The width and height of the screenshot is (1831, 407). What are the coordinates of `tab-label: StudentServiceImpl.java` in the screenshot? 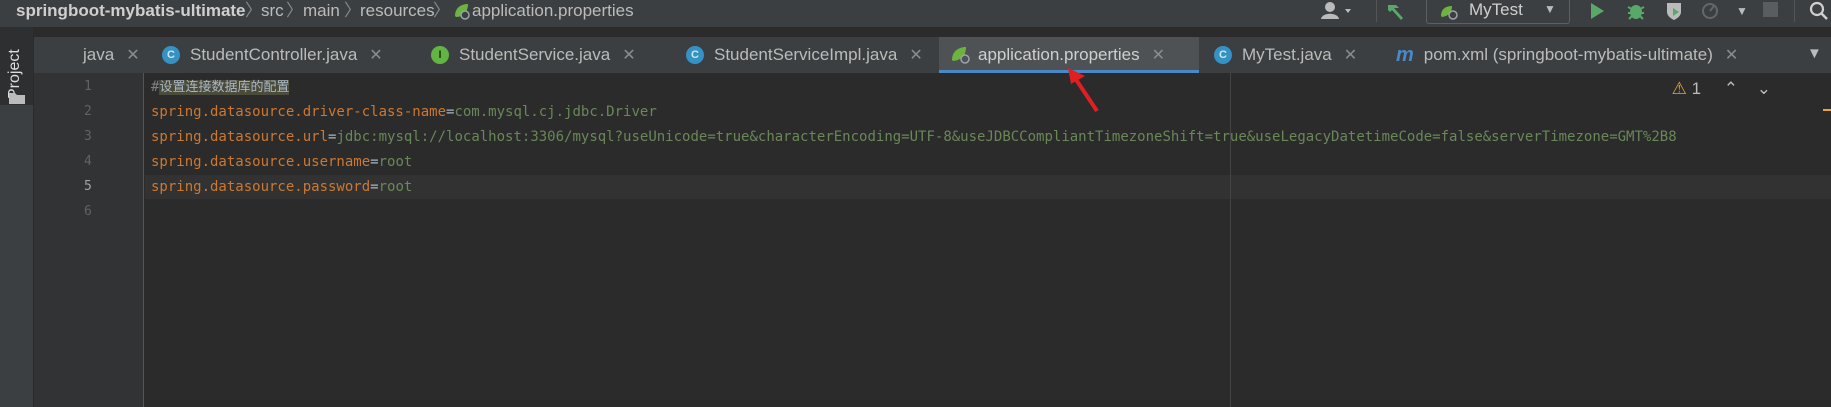 It's located at (806, 54).